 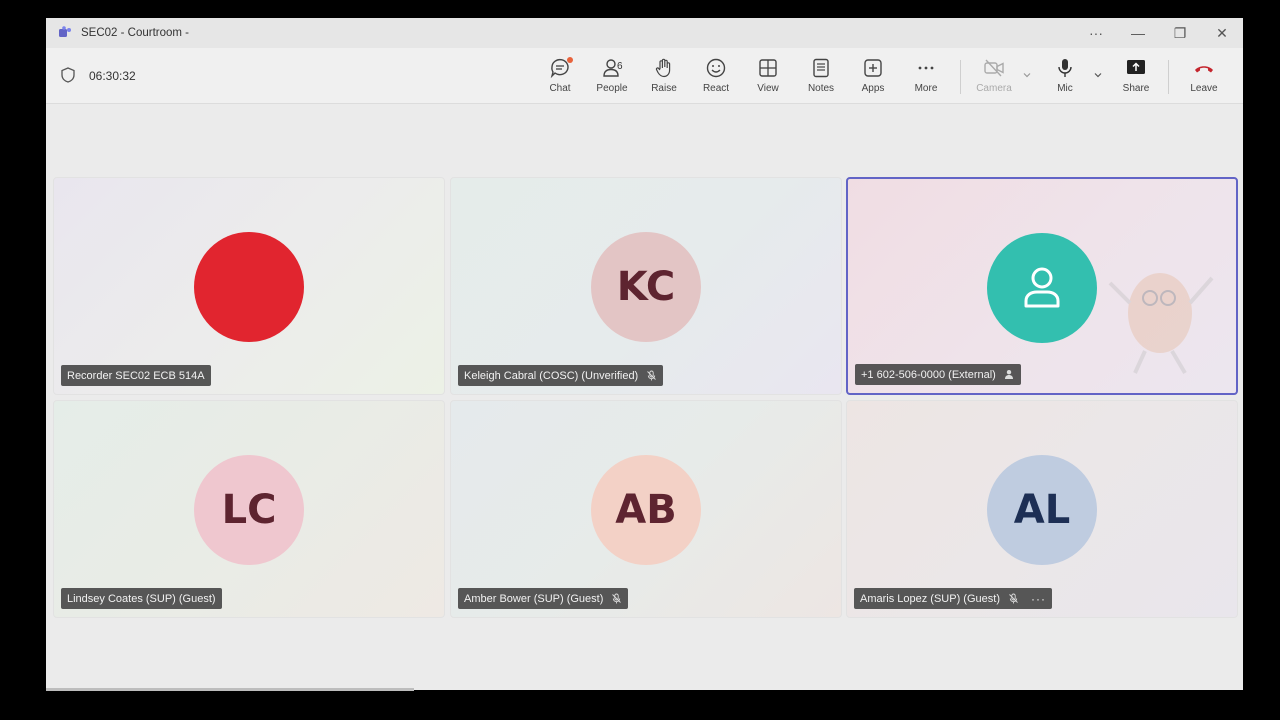 What do you see at coordinates (873, 78) in the screenshot?
I see `apps-button: Apps` at bounding box center [873, 78].